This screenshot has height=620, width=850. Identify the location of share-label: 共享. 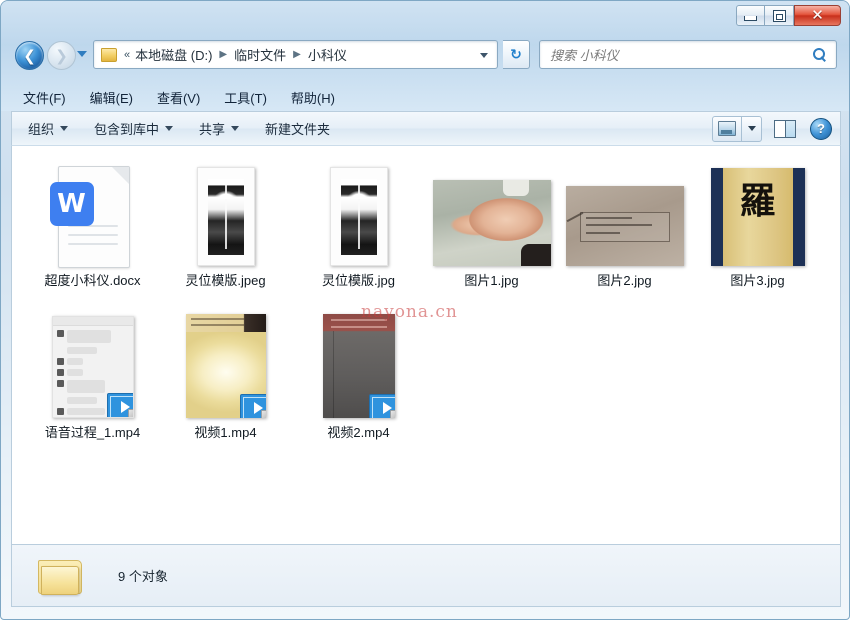
(212, 129).